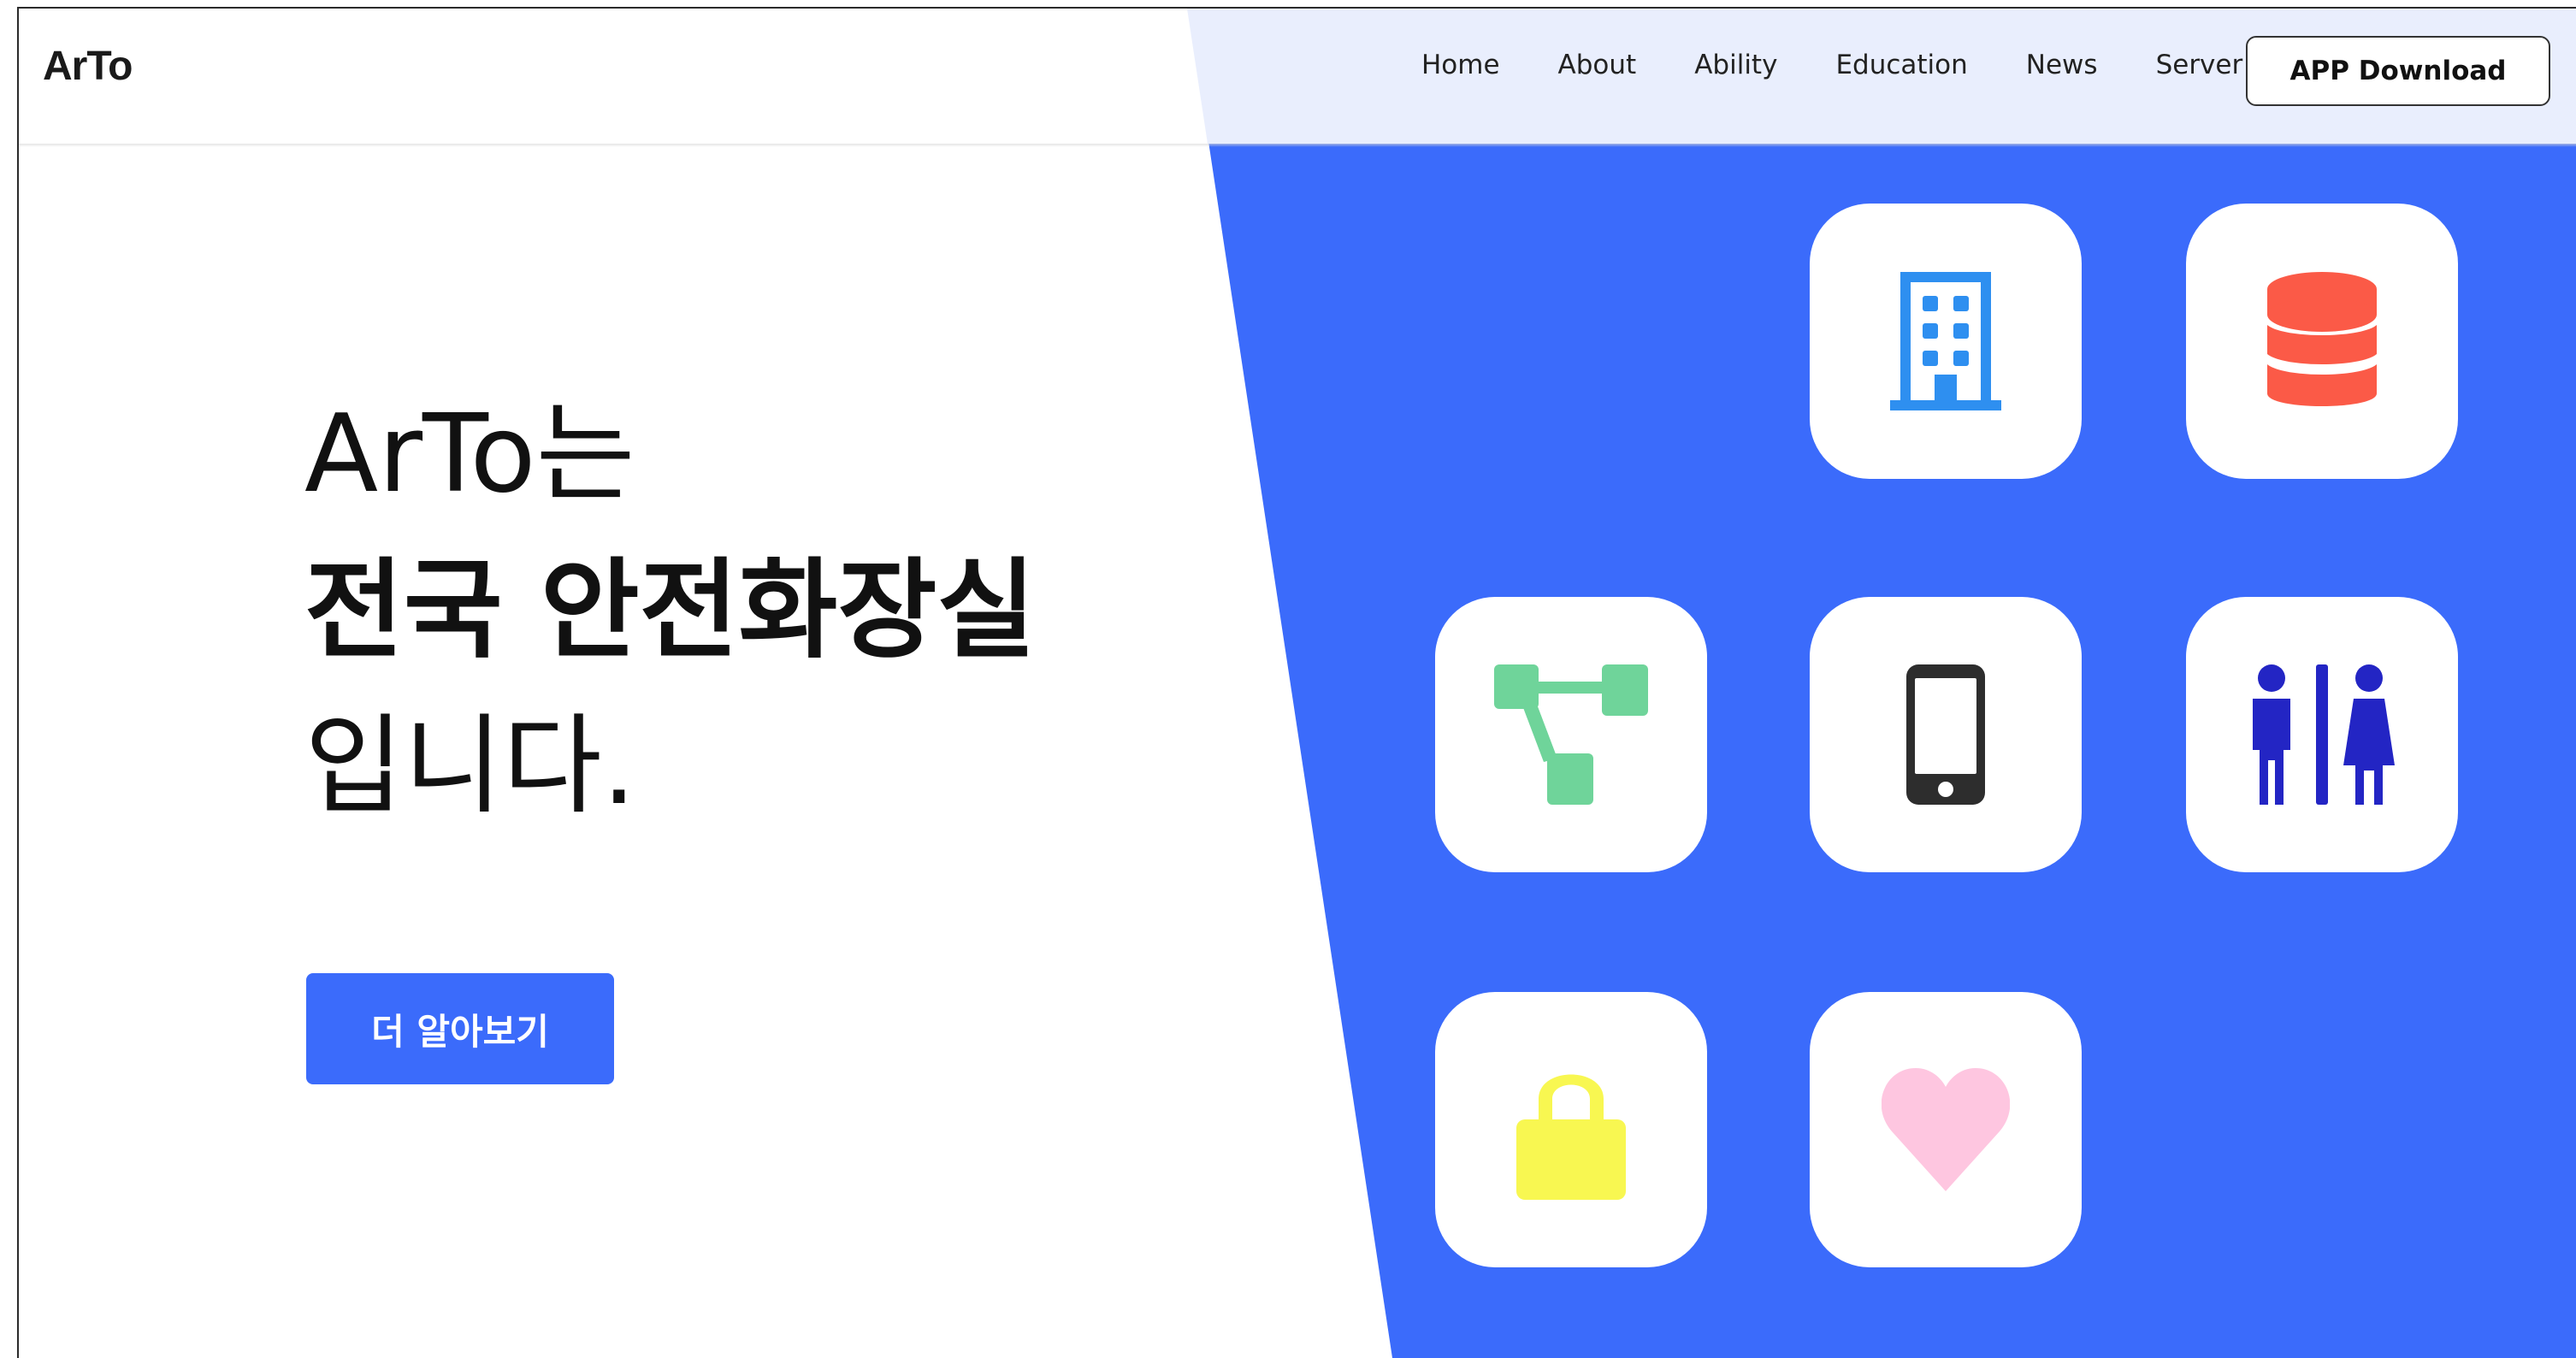  I want to click on heart-tile, so click(1946, 1129).